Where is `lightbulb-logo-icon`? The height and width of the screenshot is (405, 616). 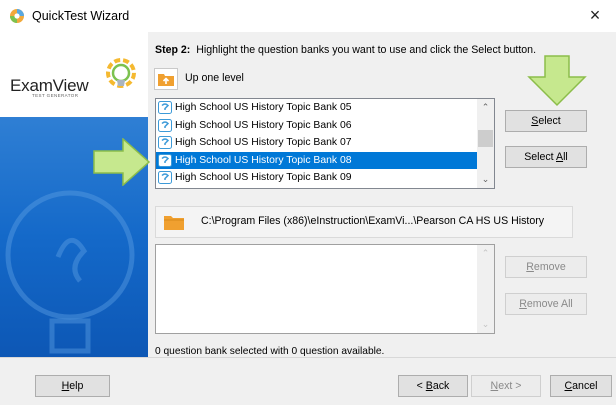 lightbulb-logo-icon is located at coordinates (121, 73).